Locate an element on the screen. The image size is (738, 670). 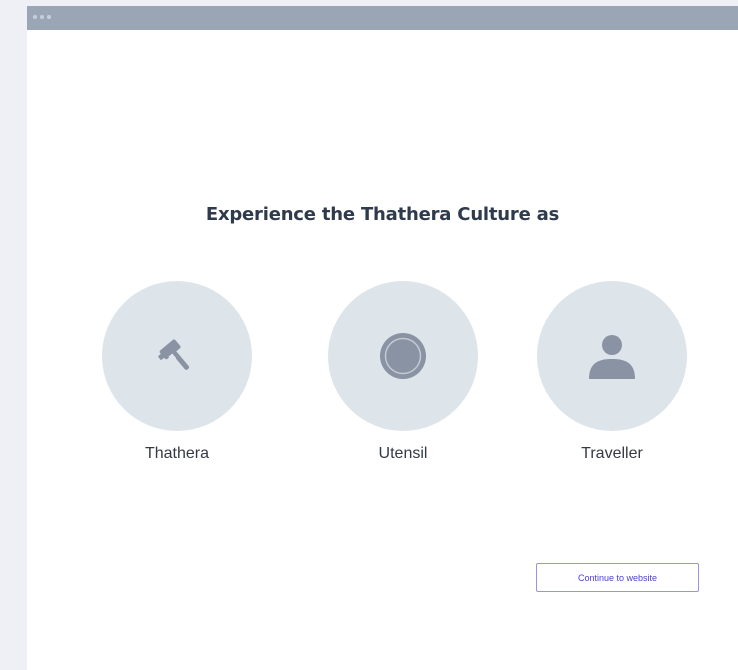
option-label: Thathera is located at coordinates (177, 453).